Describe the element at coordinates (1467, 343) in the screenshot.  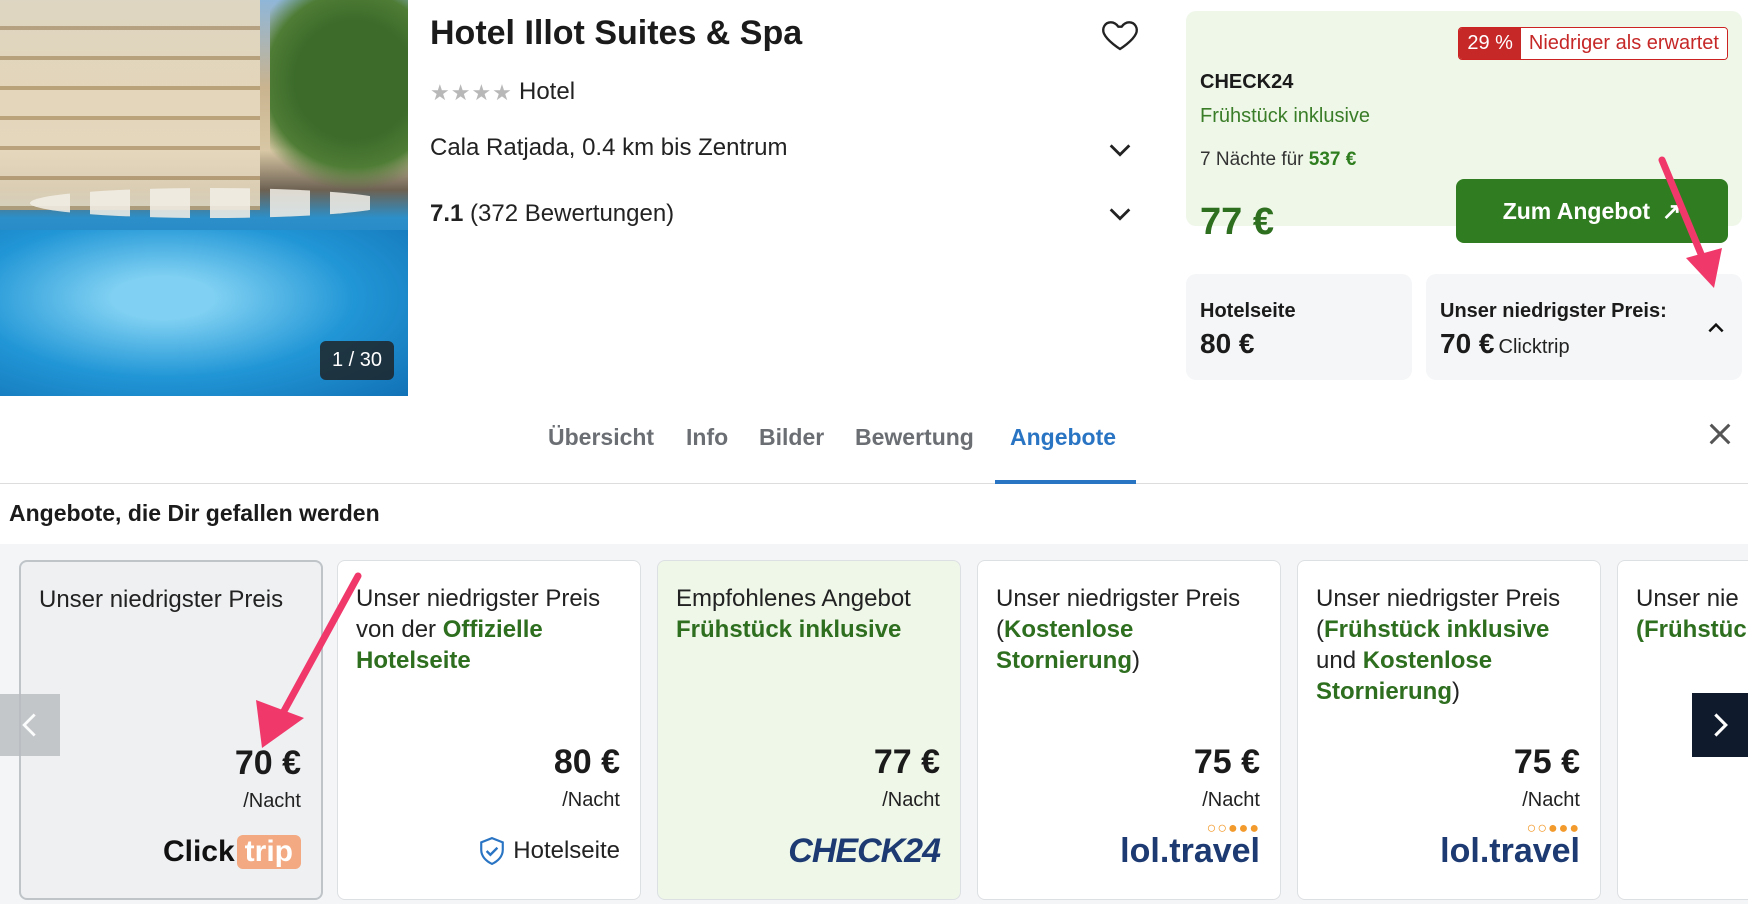
I see `lowest-price: 70 €` at that location.